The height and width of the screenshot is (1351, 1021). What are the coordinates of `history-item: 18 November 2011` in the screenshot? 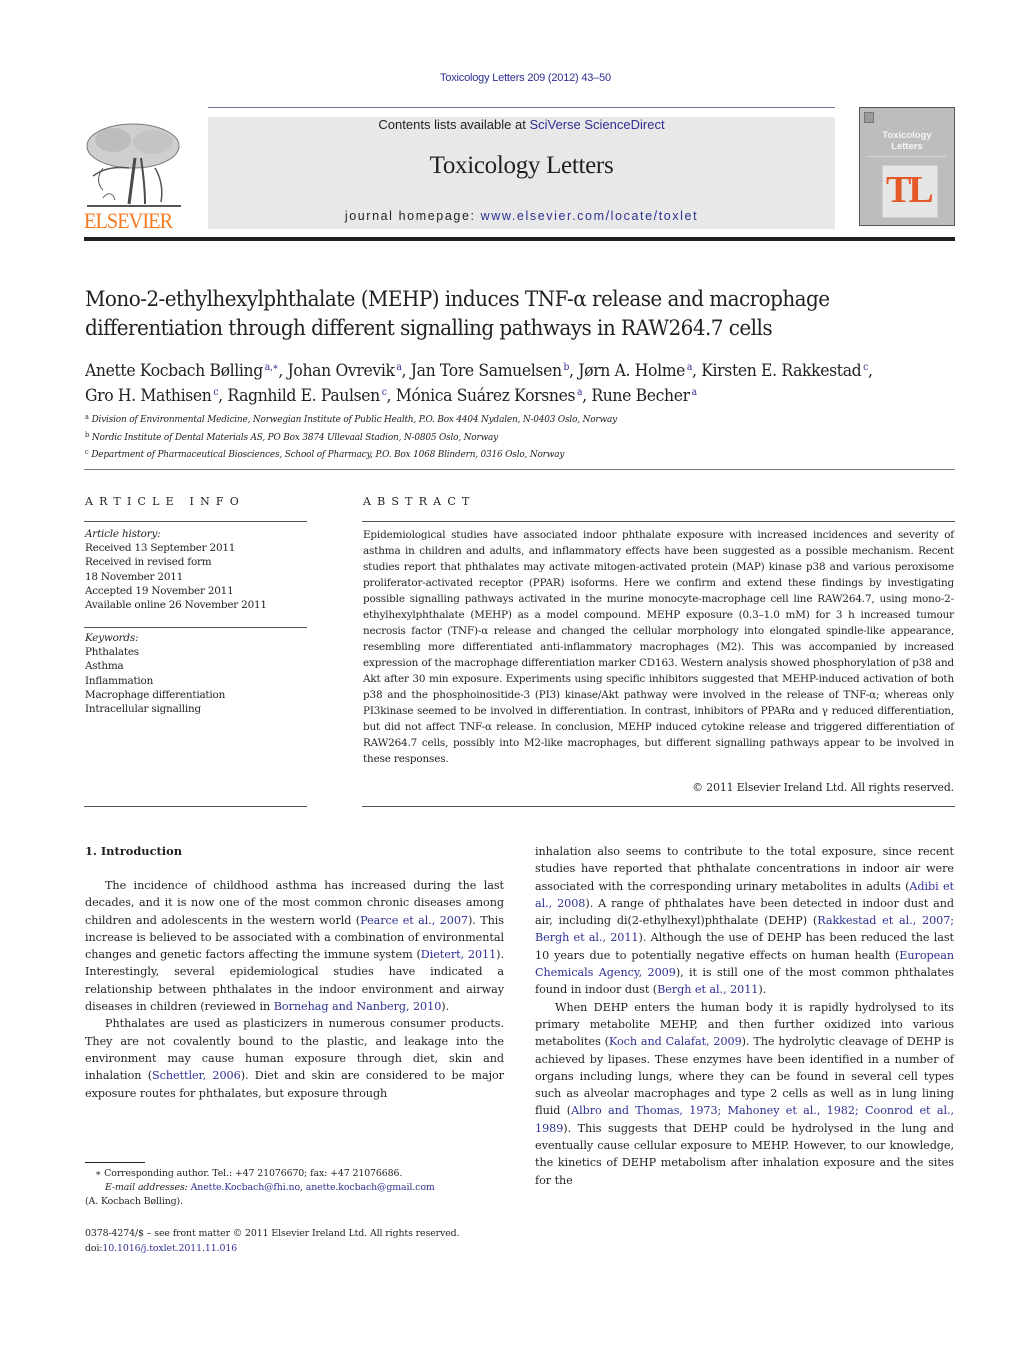 It's located at (134, 576).